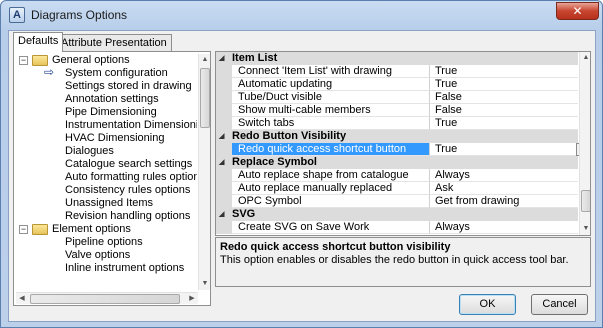 The width and height of the screenshot is (603, 328). What do you see at coordinates (331, 175) in the screenshot?
I see `grid-property-name: Auto replace shape from catalogue` at bounding box center [331, 175].